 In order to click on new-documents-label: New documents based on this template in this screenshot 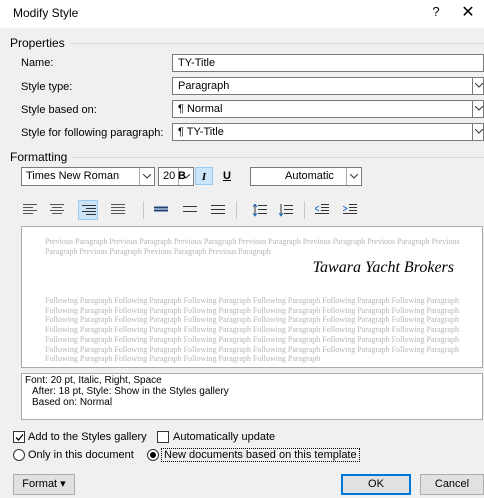, I will do `click(260, 455)`.